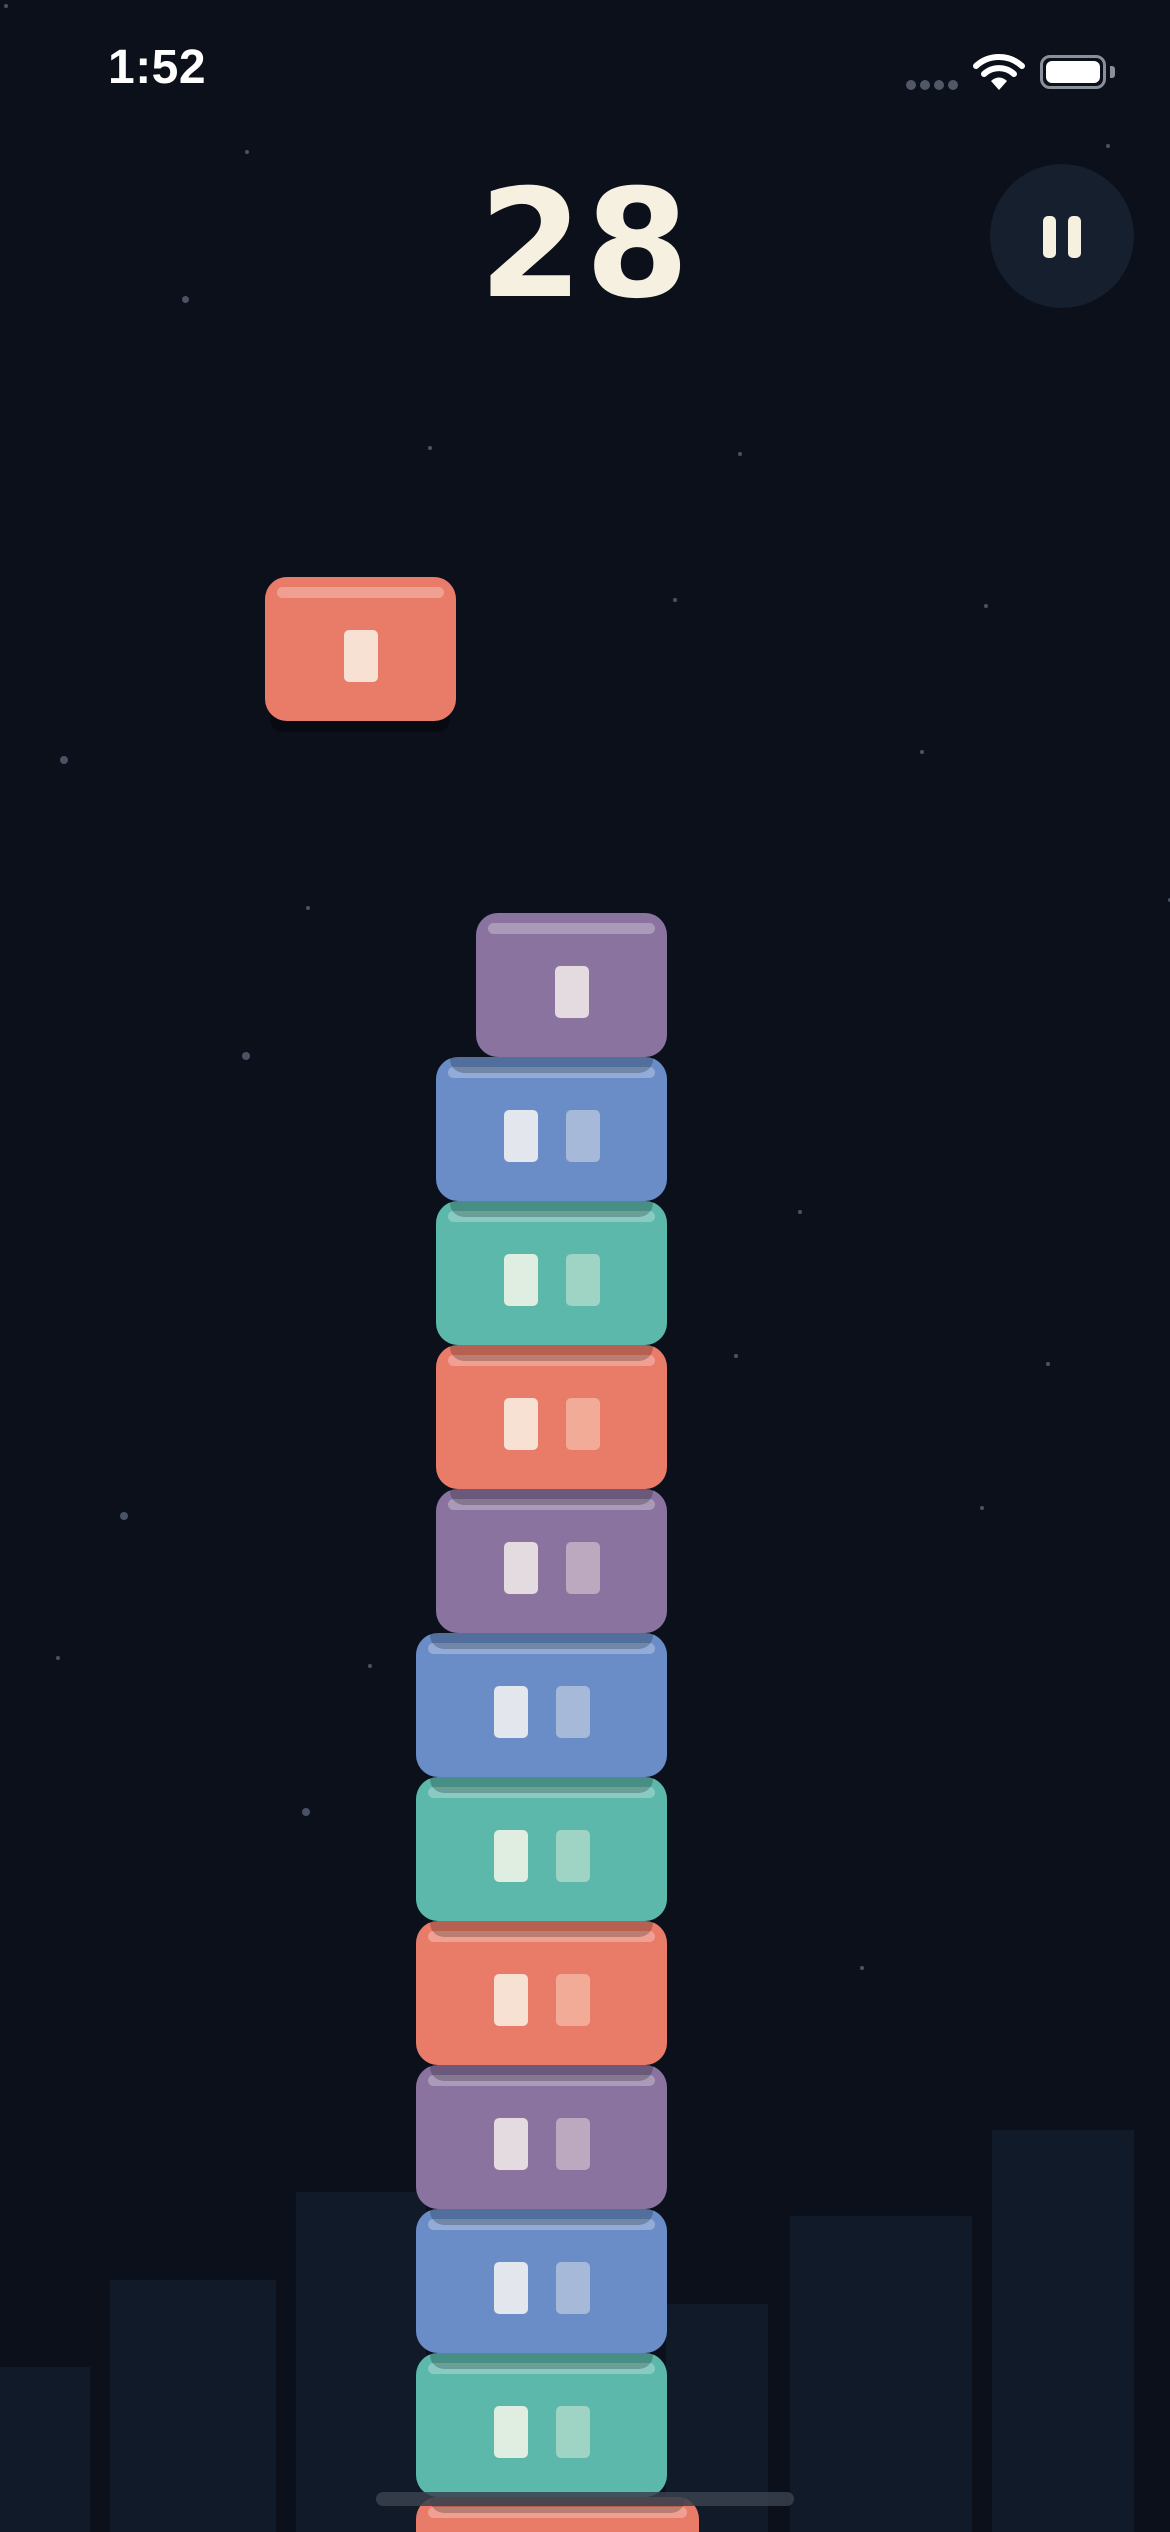 This screenshot has height=2532, width=1170. What do you see at coordinates (585, 2499) in the screenshot?
I see `home-indicator` at bounding box center [585, 2499].